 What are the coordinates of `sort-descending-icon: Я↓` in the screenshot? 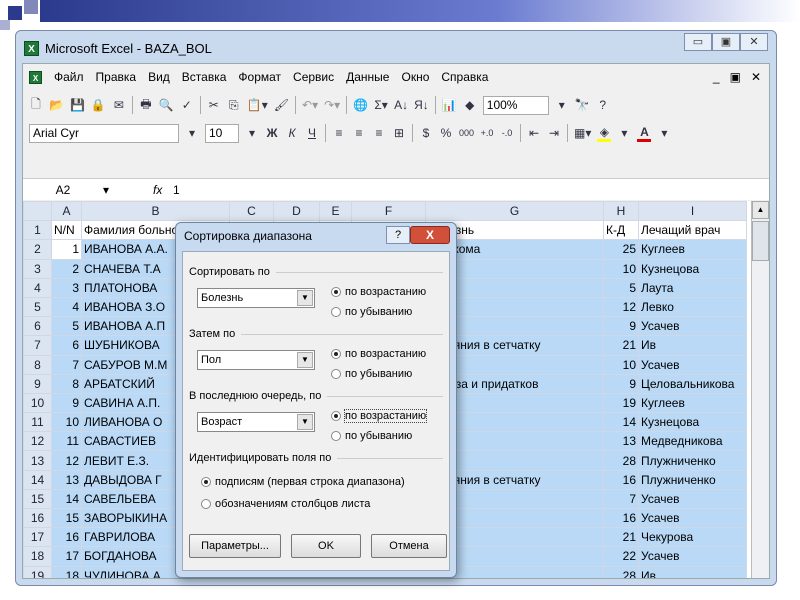 It's located at (421, 105).